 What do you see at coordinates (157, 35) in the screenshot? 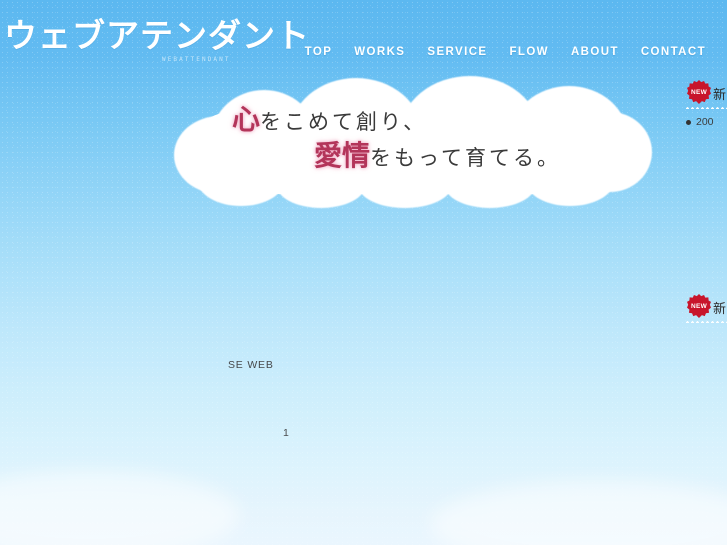
I see `logo-text: ウェブアテンダント` at bounding box center [157, 35].